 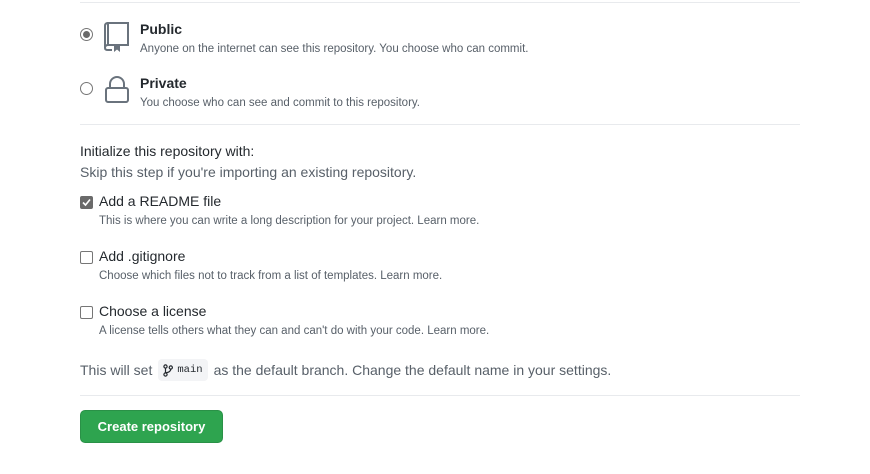 What do you see at coordinates (142, 256) in the screenshot?
I see `gitignore-label: Add .gitignore` at bounding box center [142, 256].